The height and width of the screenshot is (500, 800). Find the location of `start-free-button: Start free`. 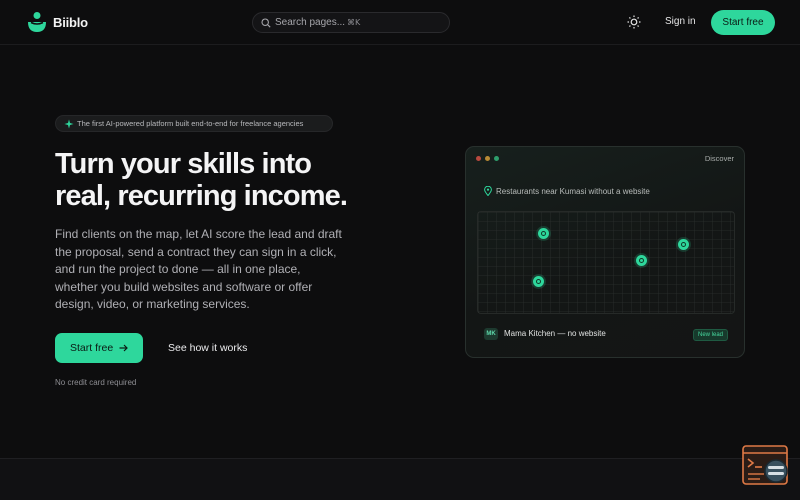

start-free-button: Start free is located at coordinates (743, 22).